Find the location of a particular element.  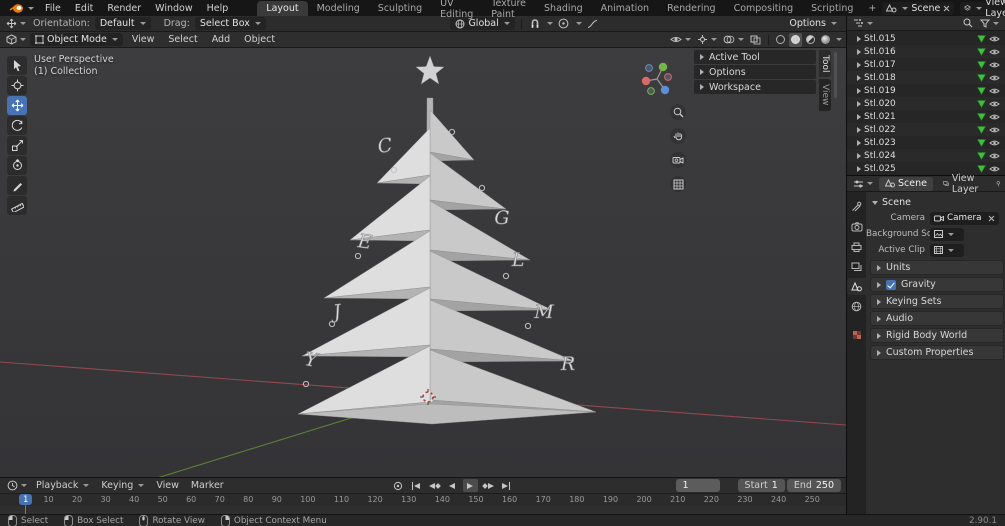

toggle-xray-button is located at coordinates (755, 40).